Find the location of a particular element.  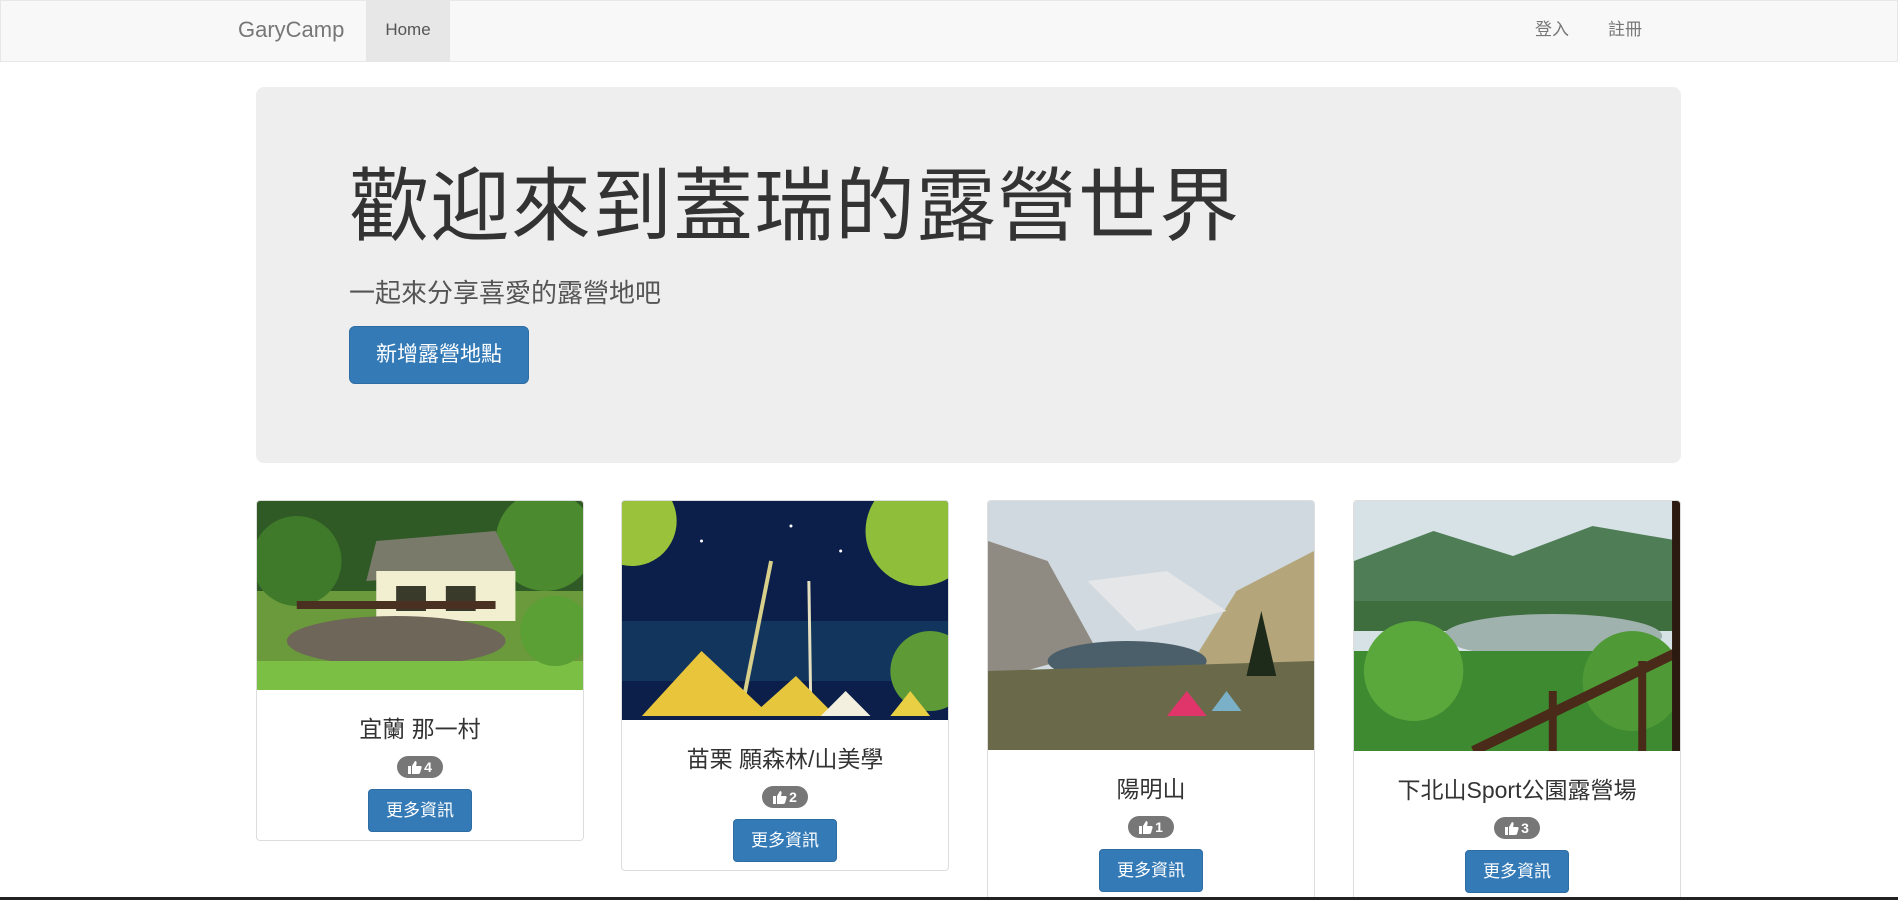

likes-count: 2 is located at coordinates (793, 797).